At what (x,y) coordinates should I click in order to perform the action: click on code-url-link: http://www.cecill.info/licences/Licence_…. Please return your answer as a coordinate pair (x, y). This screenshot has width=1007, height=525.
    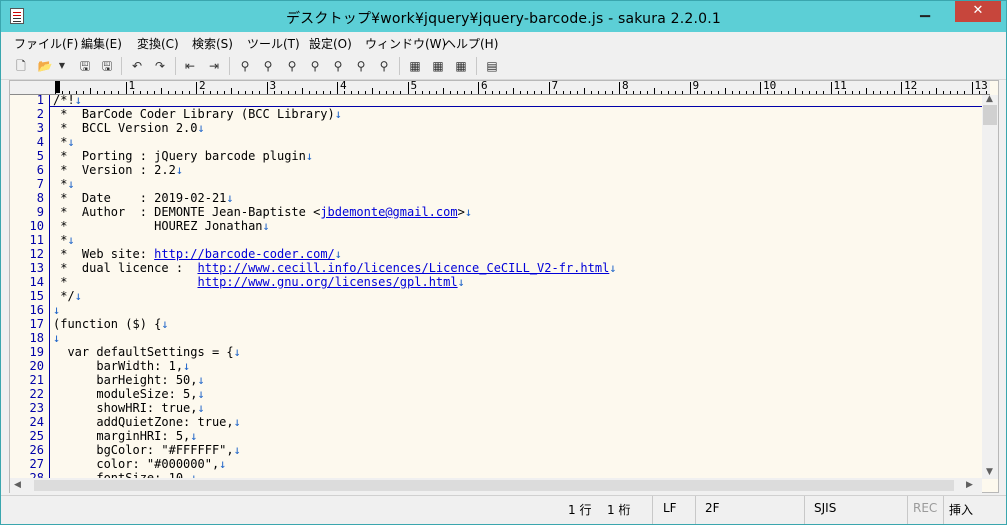
    Looking at the image, I should click on (404, 268).